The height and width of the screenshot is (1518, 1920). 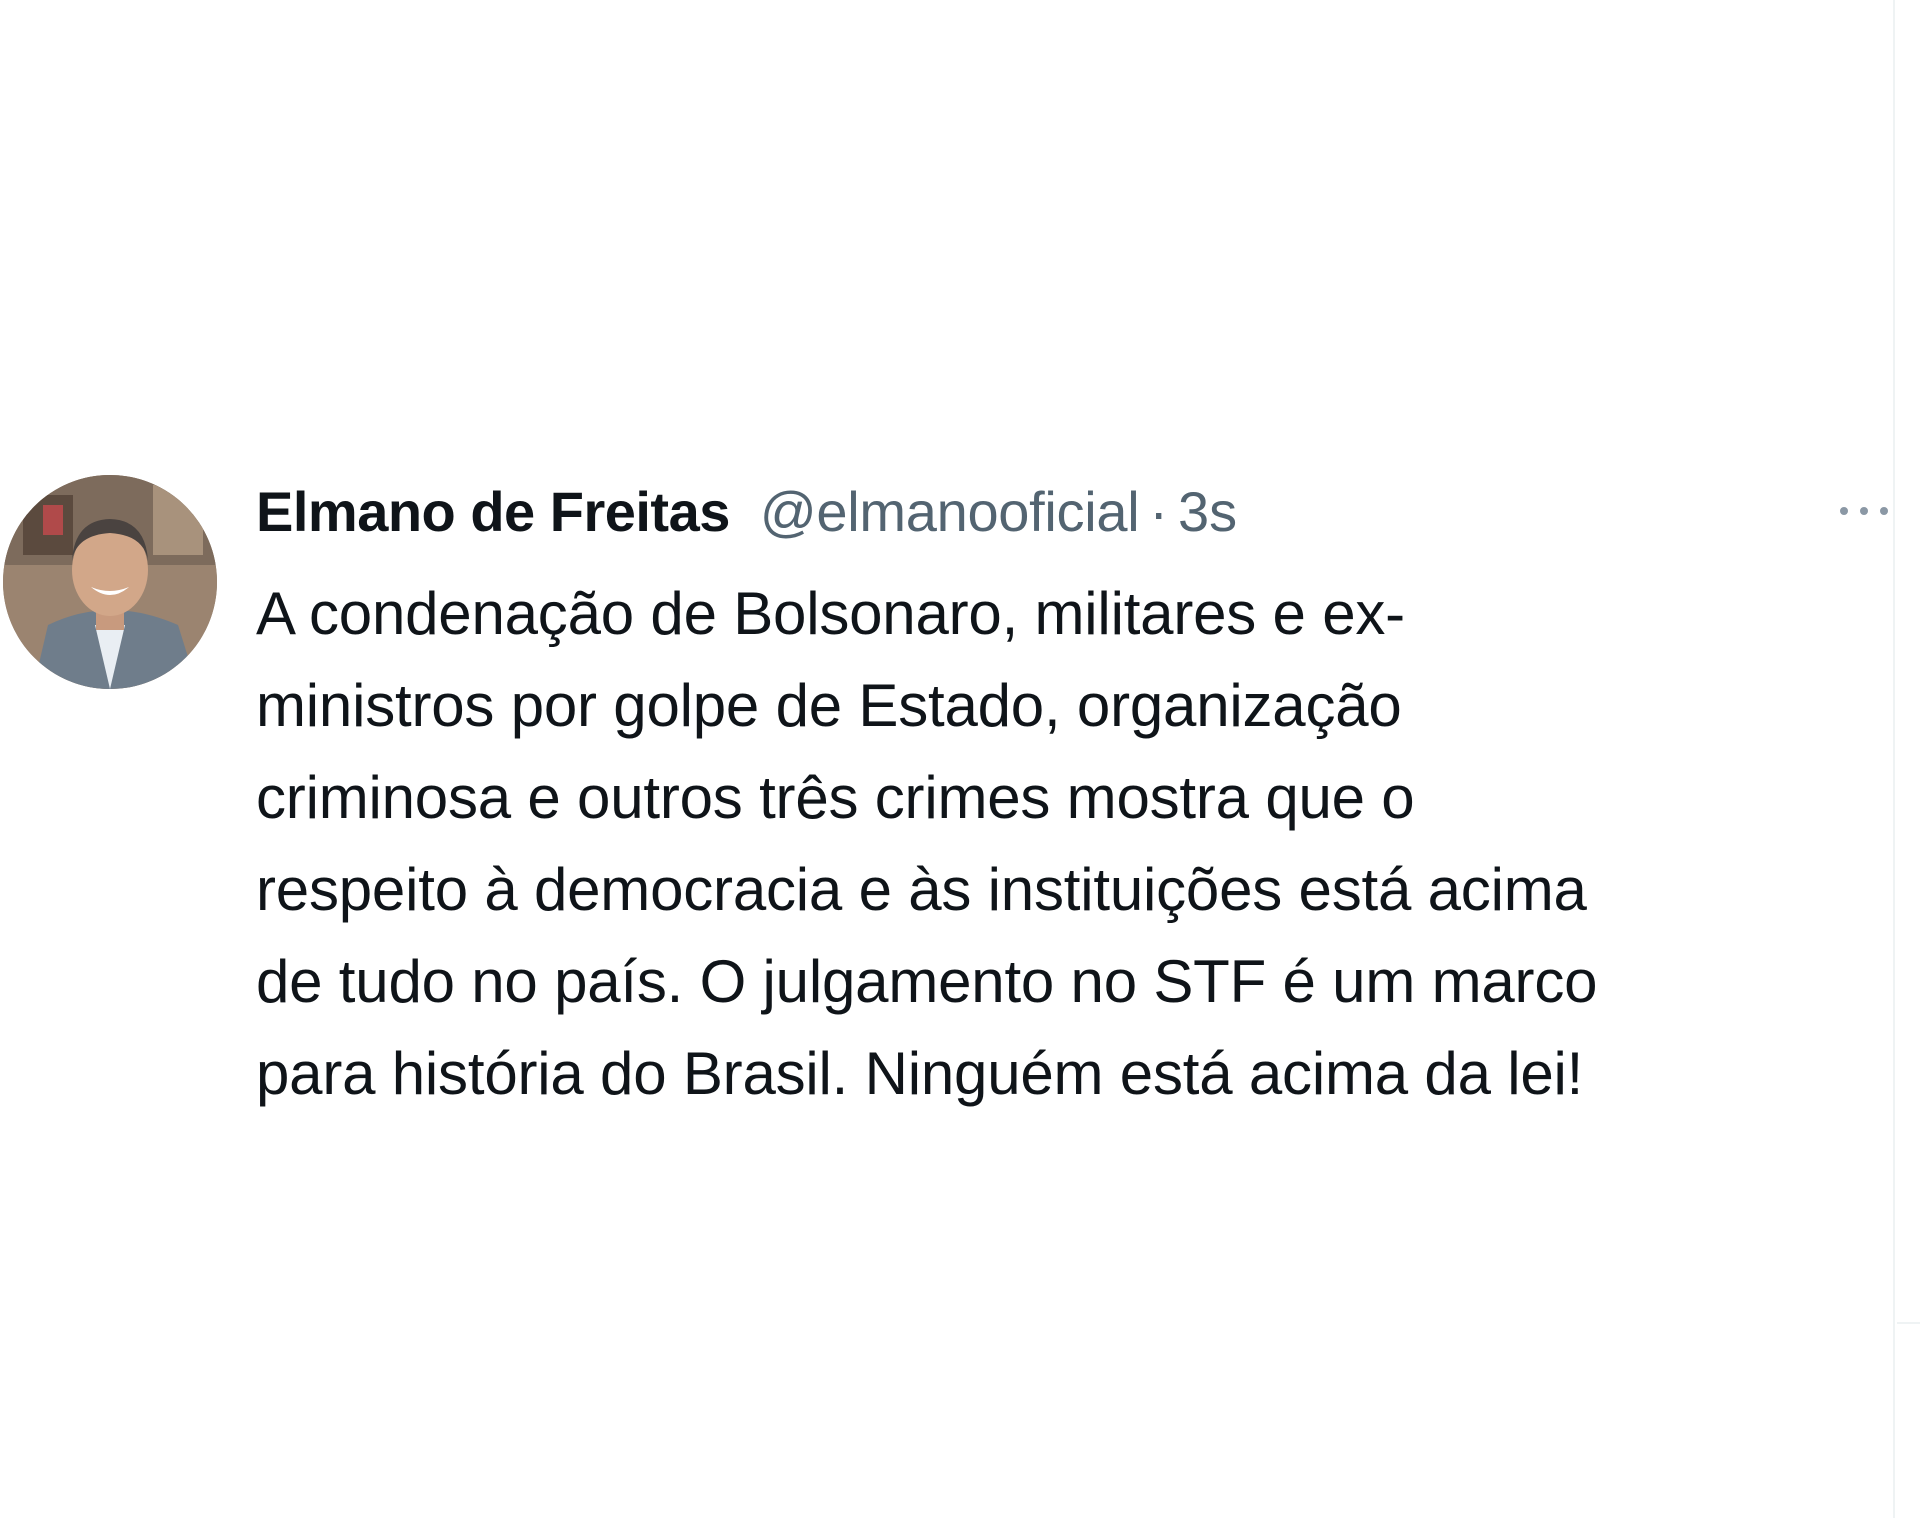 I want to click on tweet-timestamp: 3s, so click(x=1207, y=511).